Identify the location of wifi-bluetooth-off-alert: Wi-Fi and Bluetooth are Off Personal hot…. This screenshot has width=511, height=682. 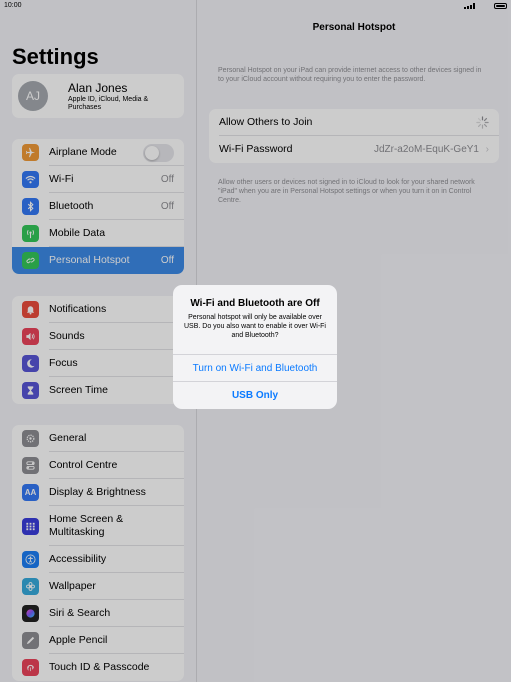
(255, 347).